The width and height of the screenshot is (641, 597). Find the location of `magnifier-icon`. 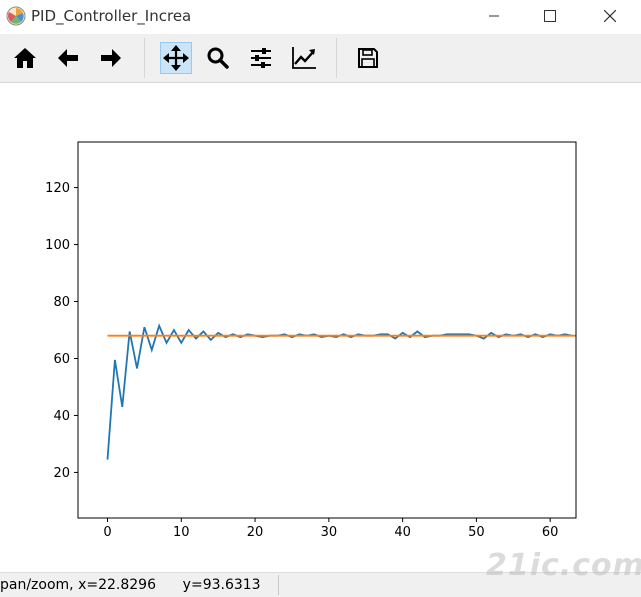

magnifier-icon is located at coordinates (218, 58).